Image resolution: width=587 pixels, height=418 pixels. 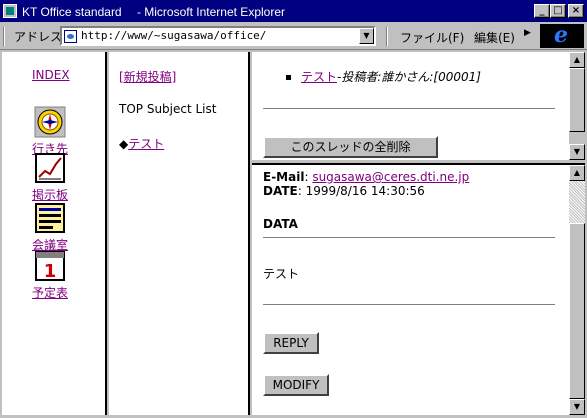 I want to click on maximize-button: □, so click(x=558, y=11).